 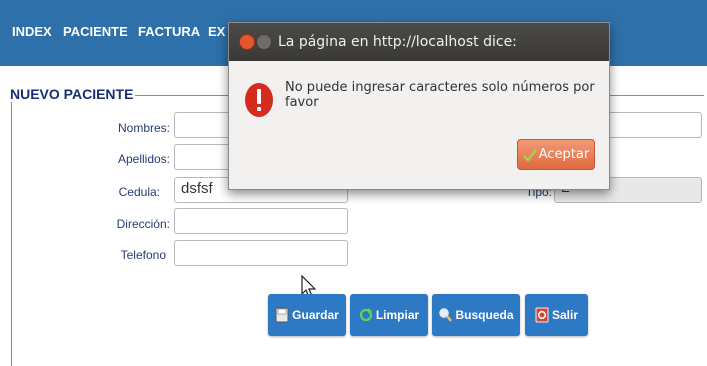 What do you see at coordinates (542, 315) in the screenshot?
I see `exit-icon` at bounding box center [542, 315].